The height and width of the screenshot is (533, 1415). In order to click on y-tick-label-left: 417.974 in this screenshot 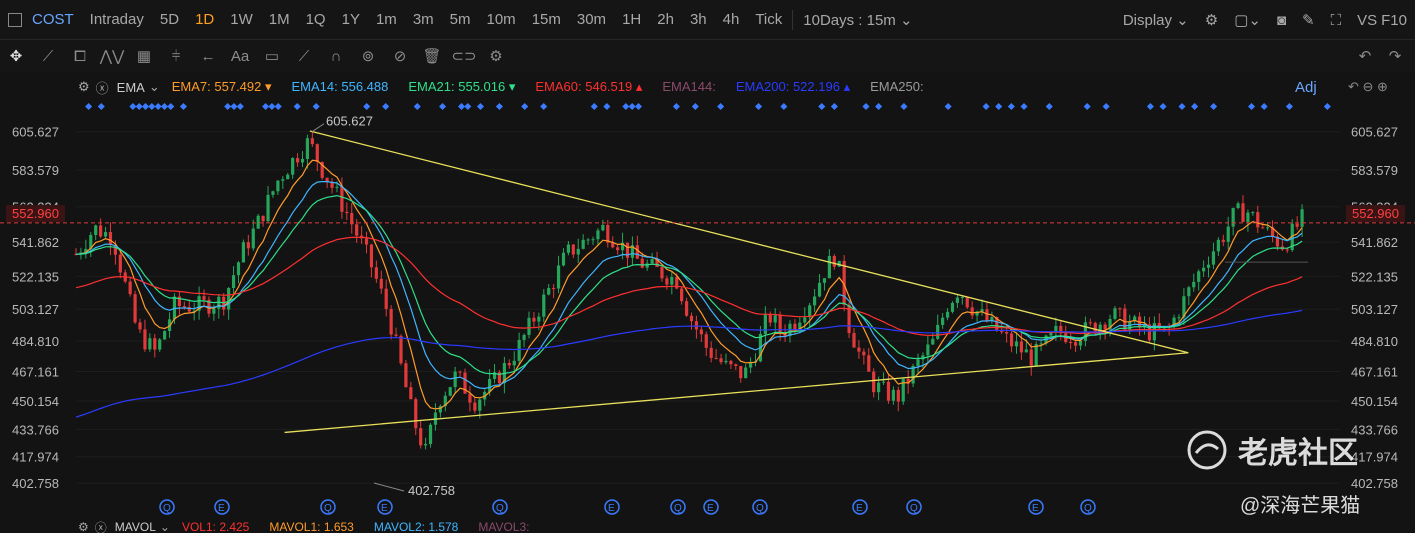, I will do `click(35, 457)`.